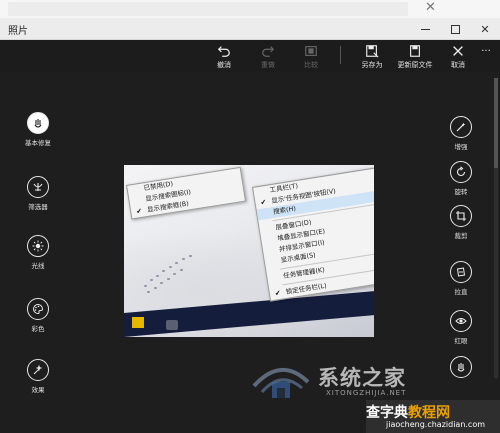 The width and height of the screenshot is (500, 433). I want to click on crop-label: 裁剪, so click(461, 236).